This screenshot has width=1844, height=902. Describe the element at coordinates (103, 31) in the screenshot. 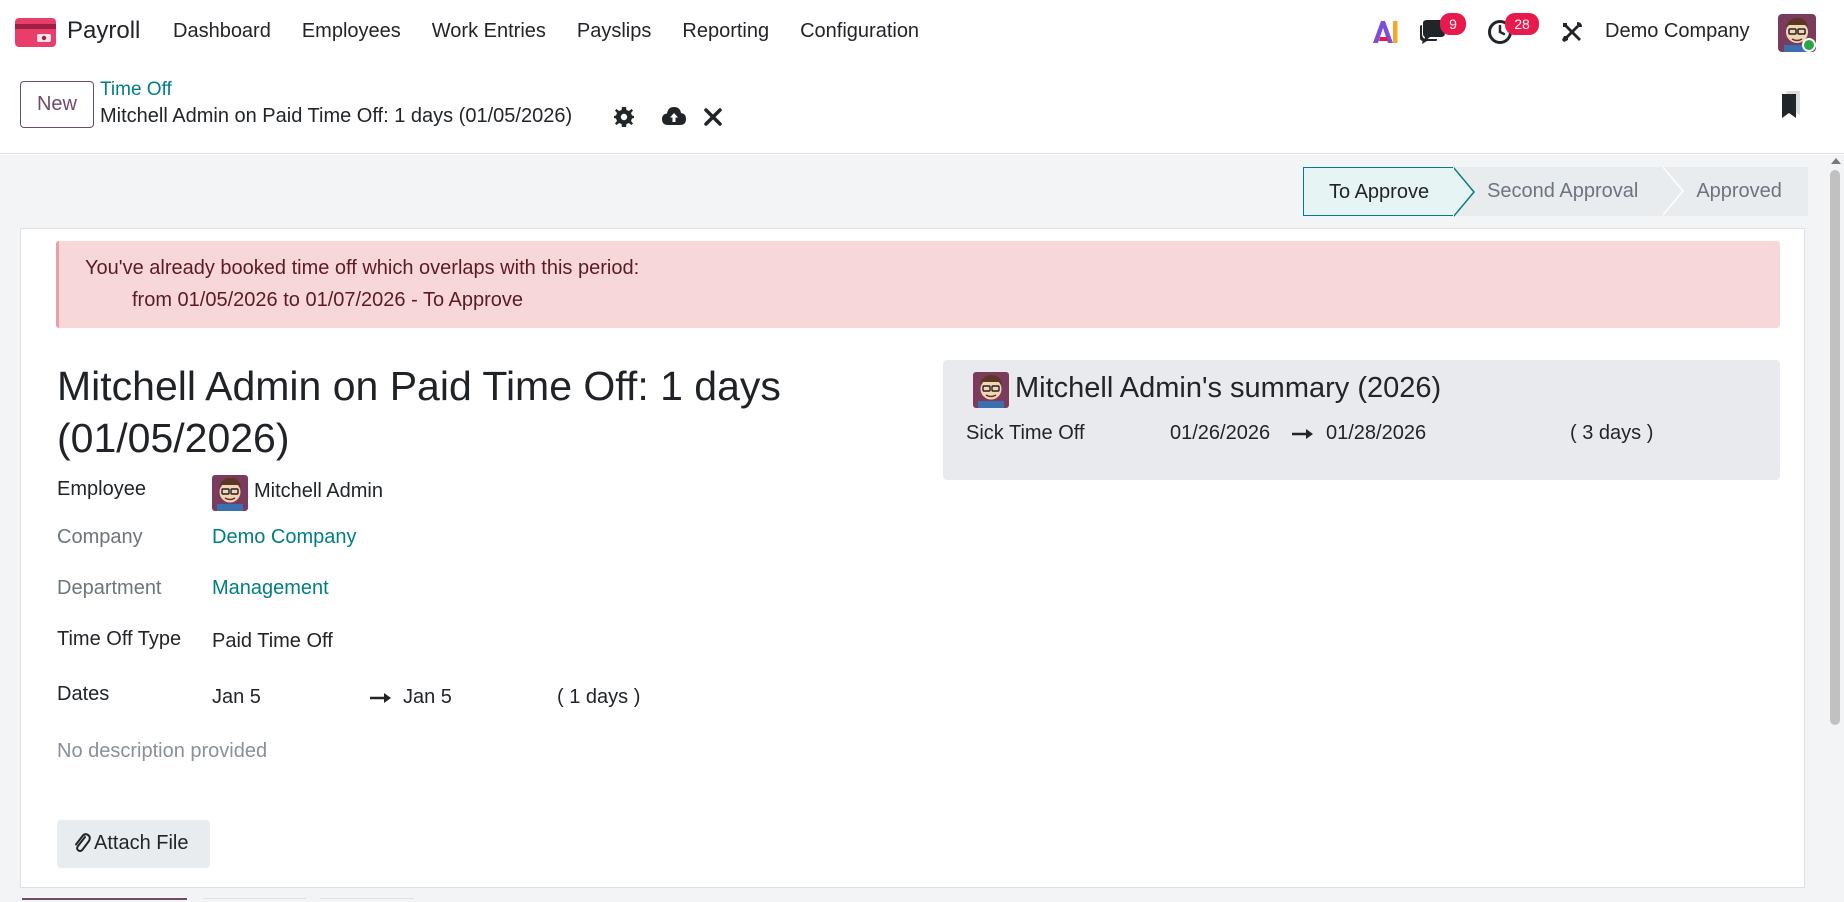

I see `app-name: Payroll` at that location.